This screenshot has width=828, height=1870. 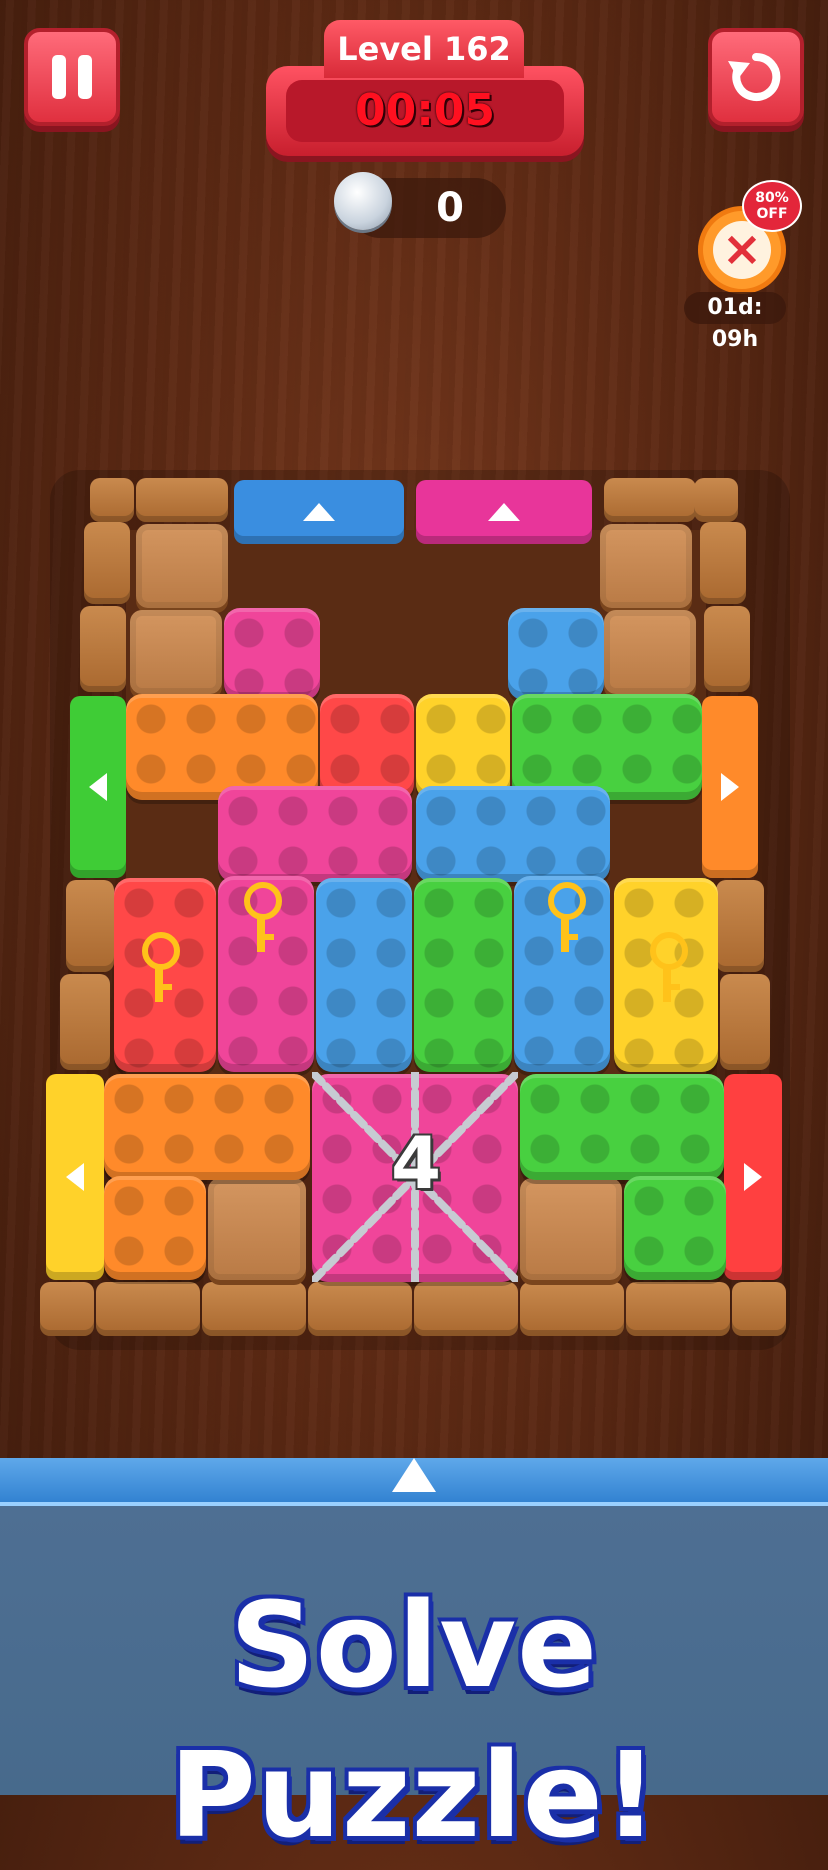 I want to click on block-blue-mid-top, so click(x=513, y=834).